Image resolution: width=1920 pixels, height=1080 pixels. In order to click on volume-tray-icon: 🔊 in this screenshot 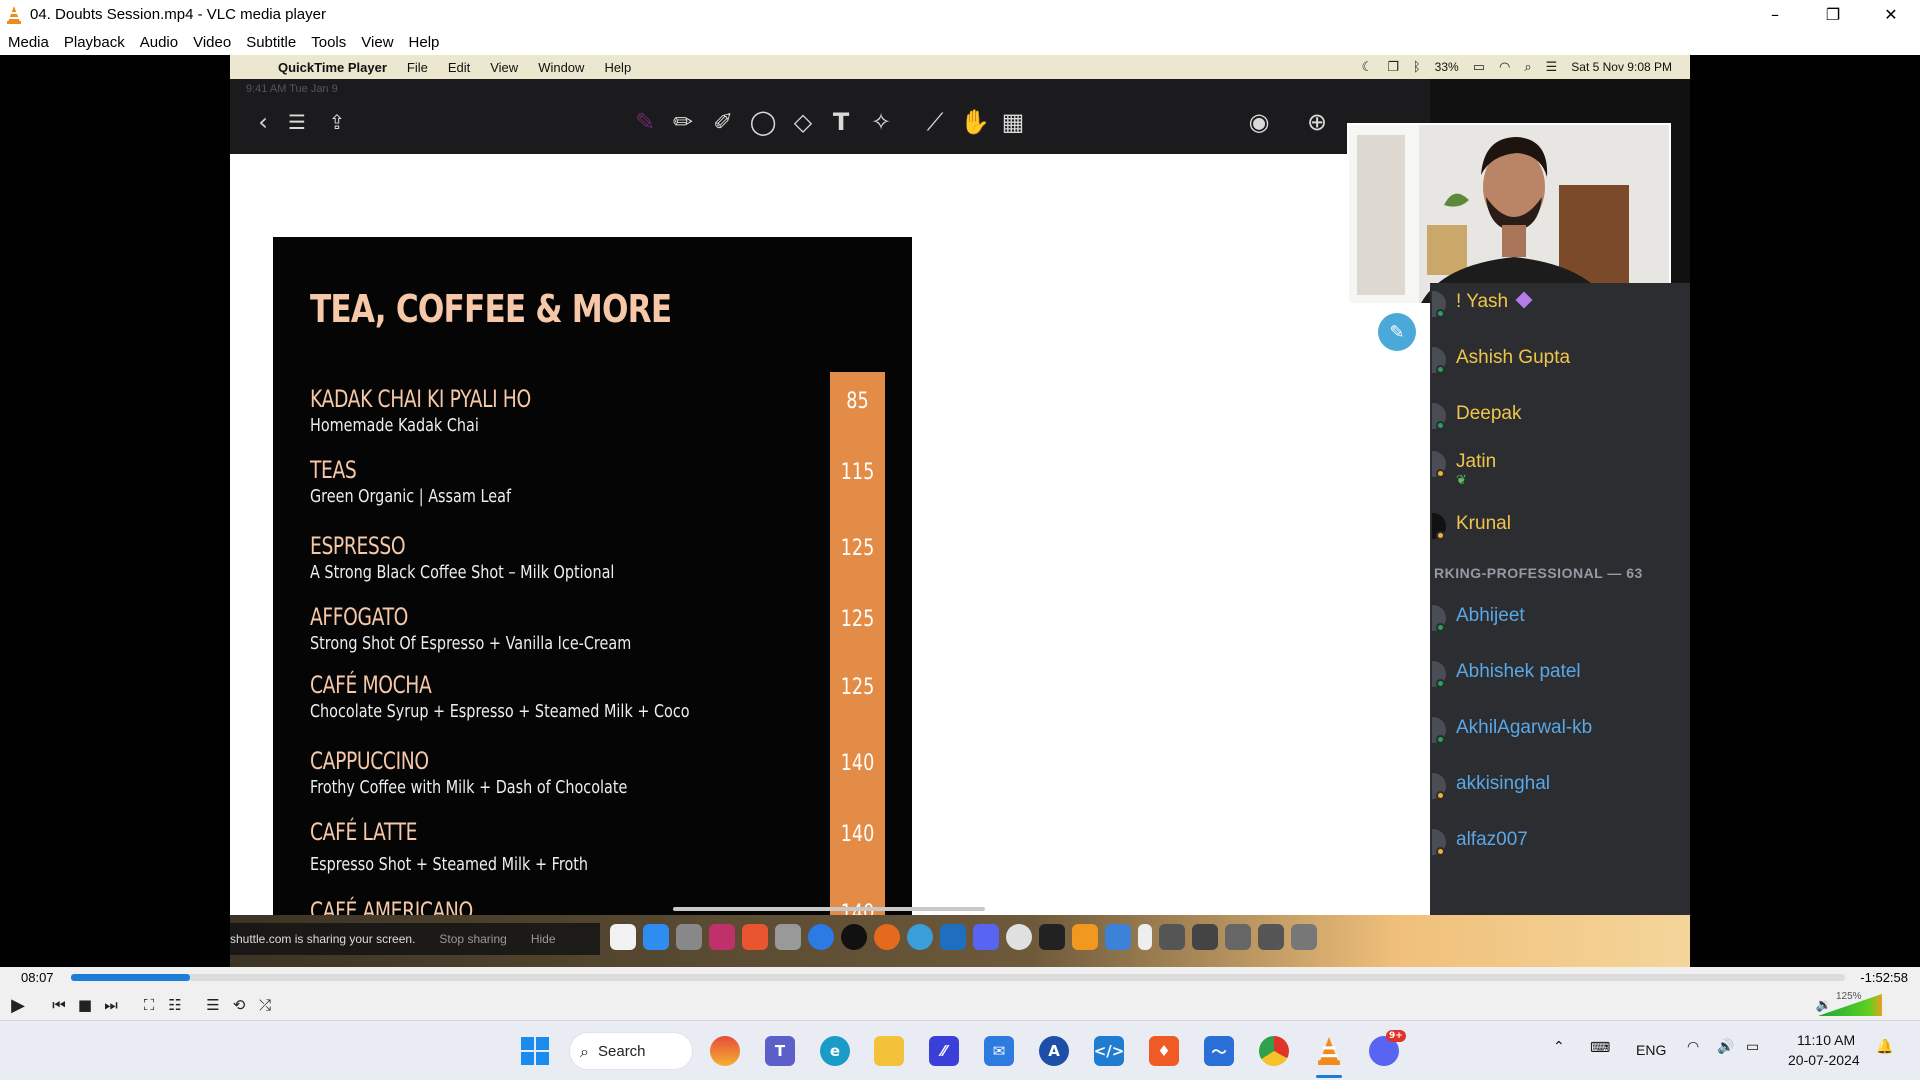, I will do `click(1725, 1047)`.